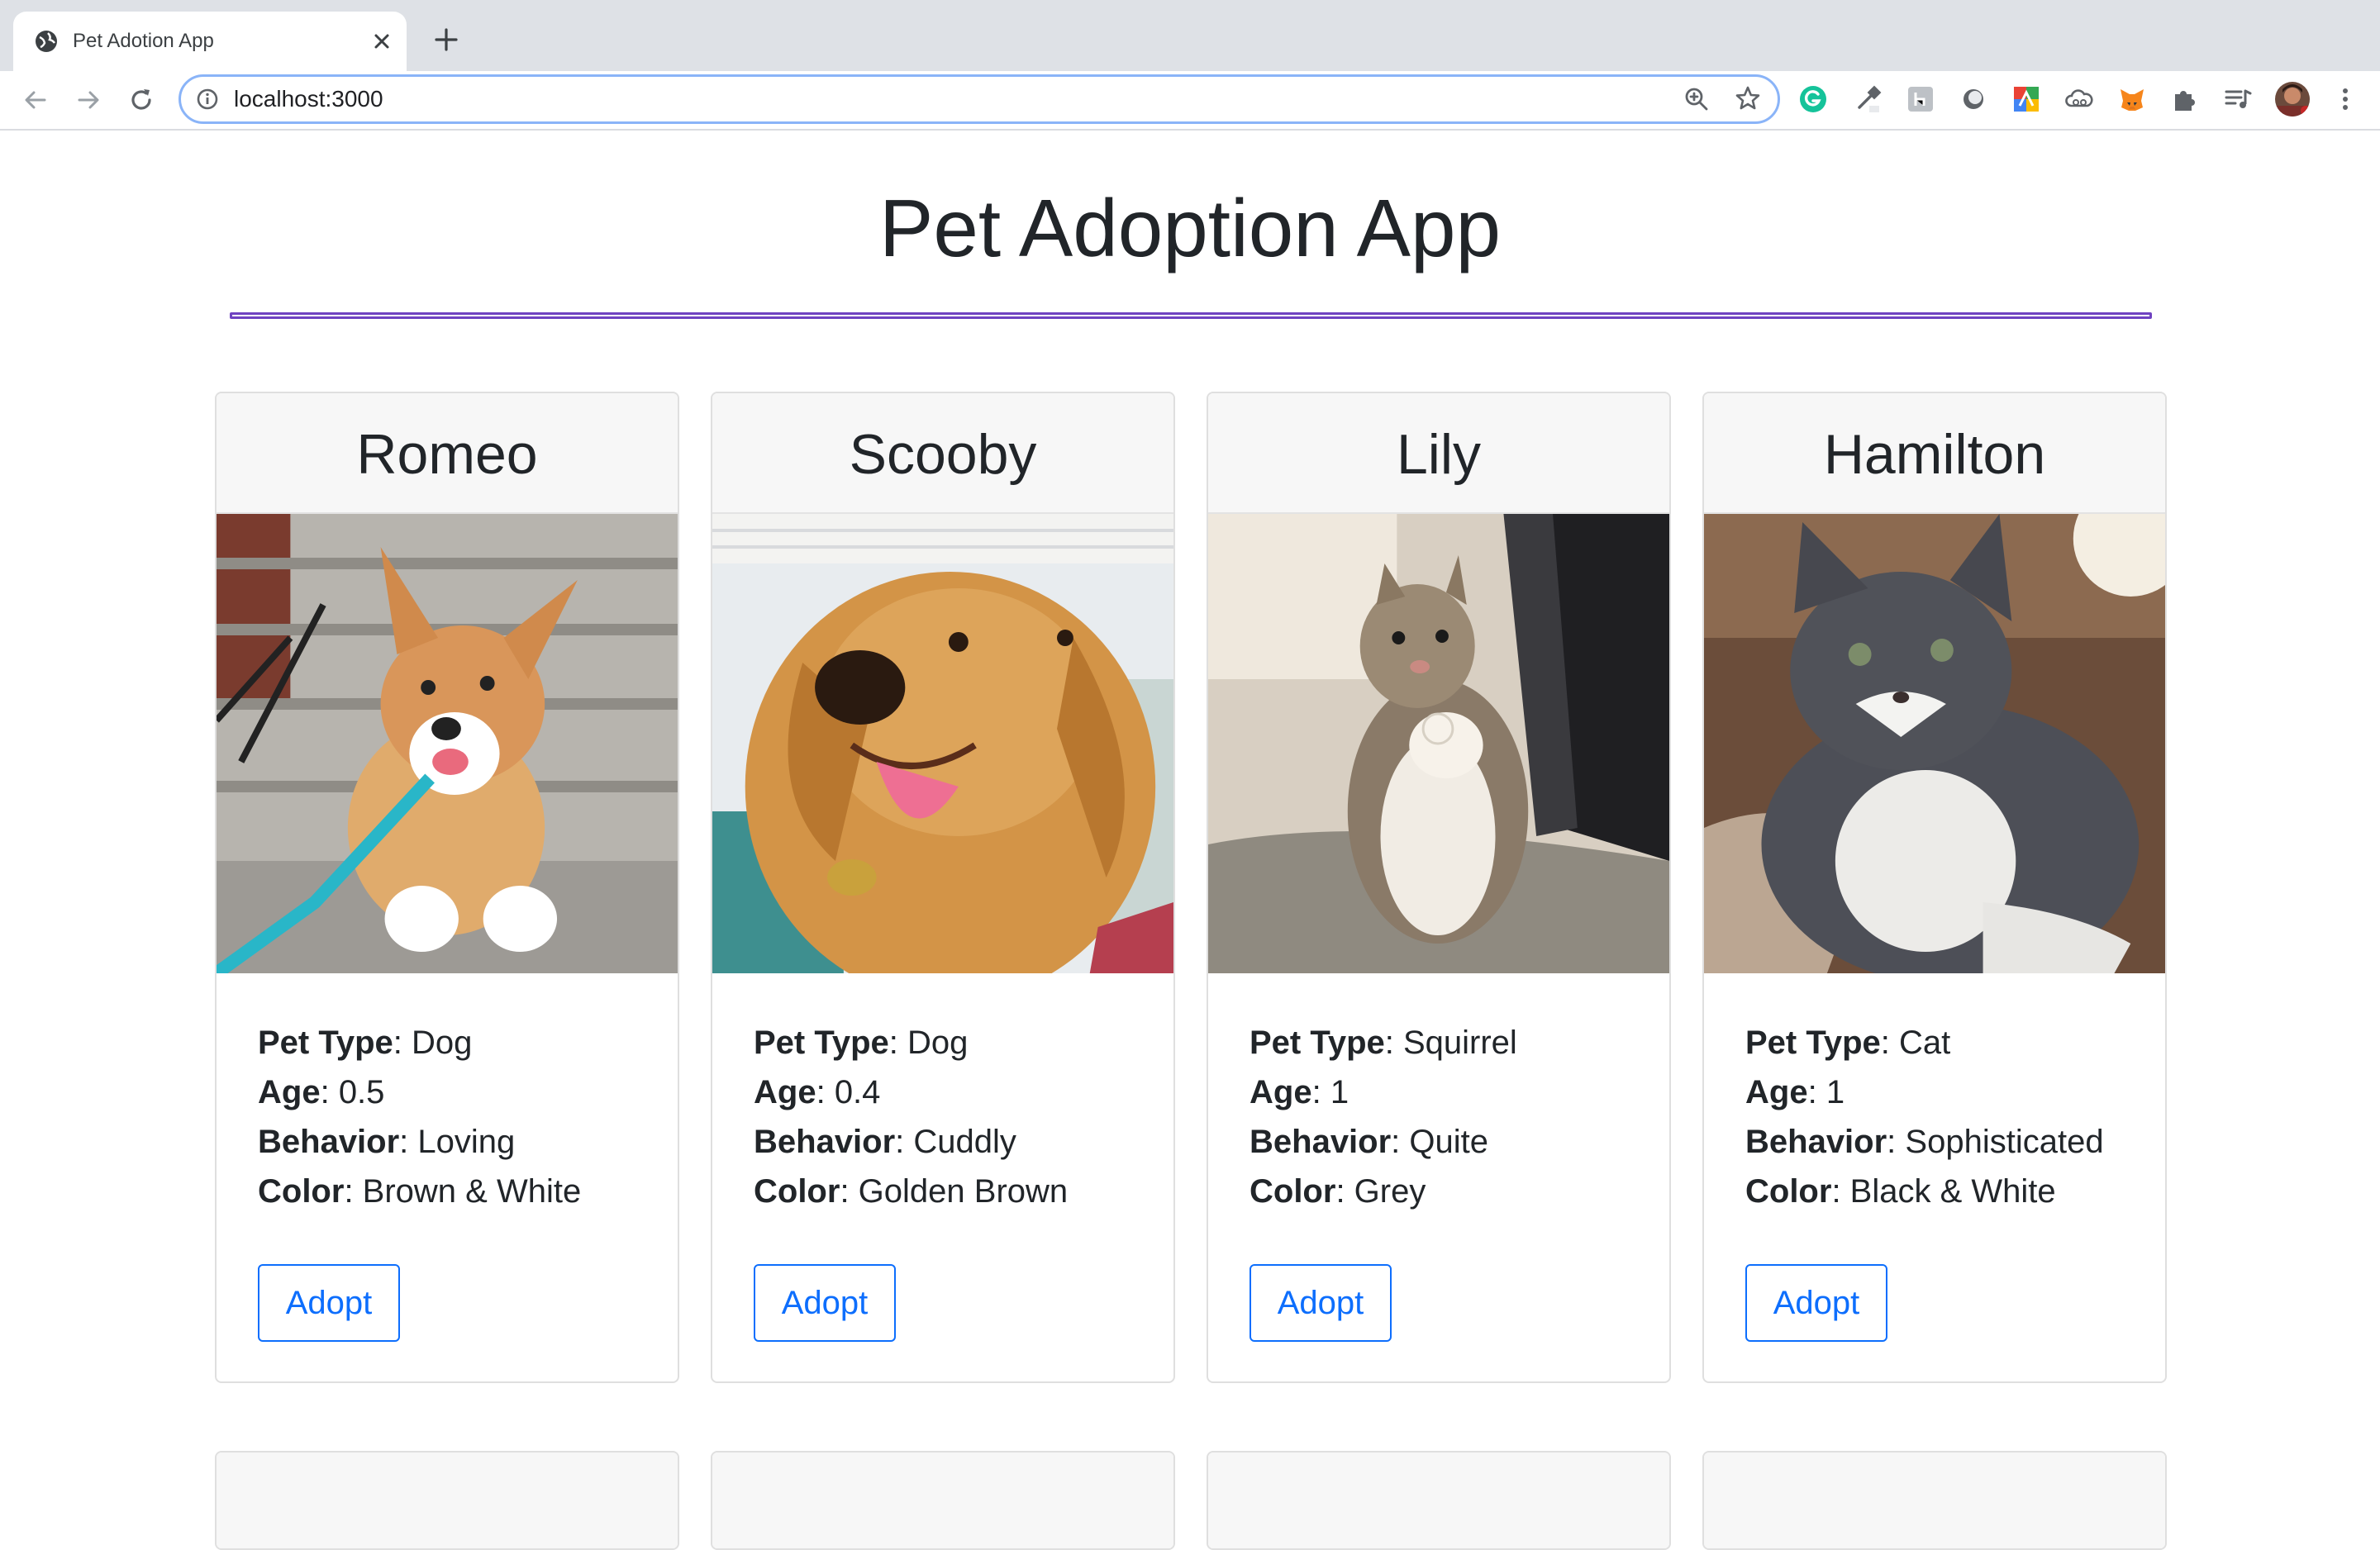 This screenshot has height=1550, width=2380. I want to click on hypothesis-extension-icon, so click(1920, 99).